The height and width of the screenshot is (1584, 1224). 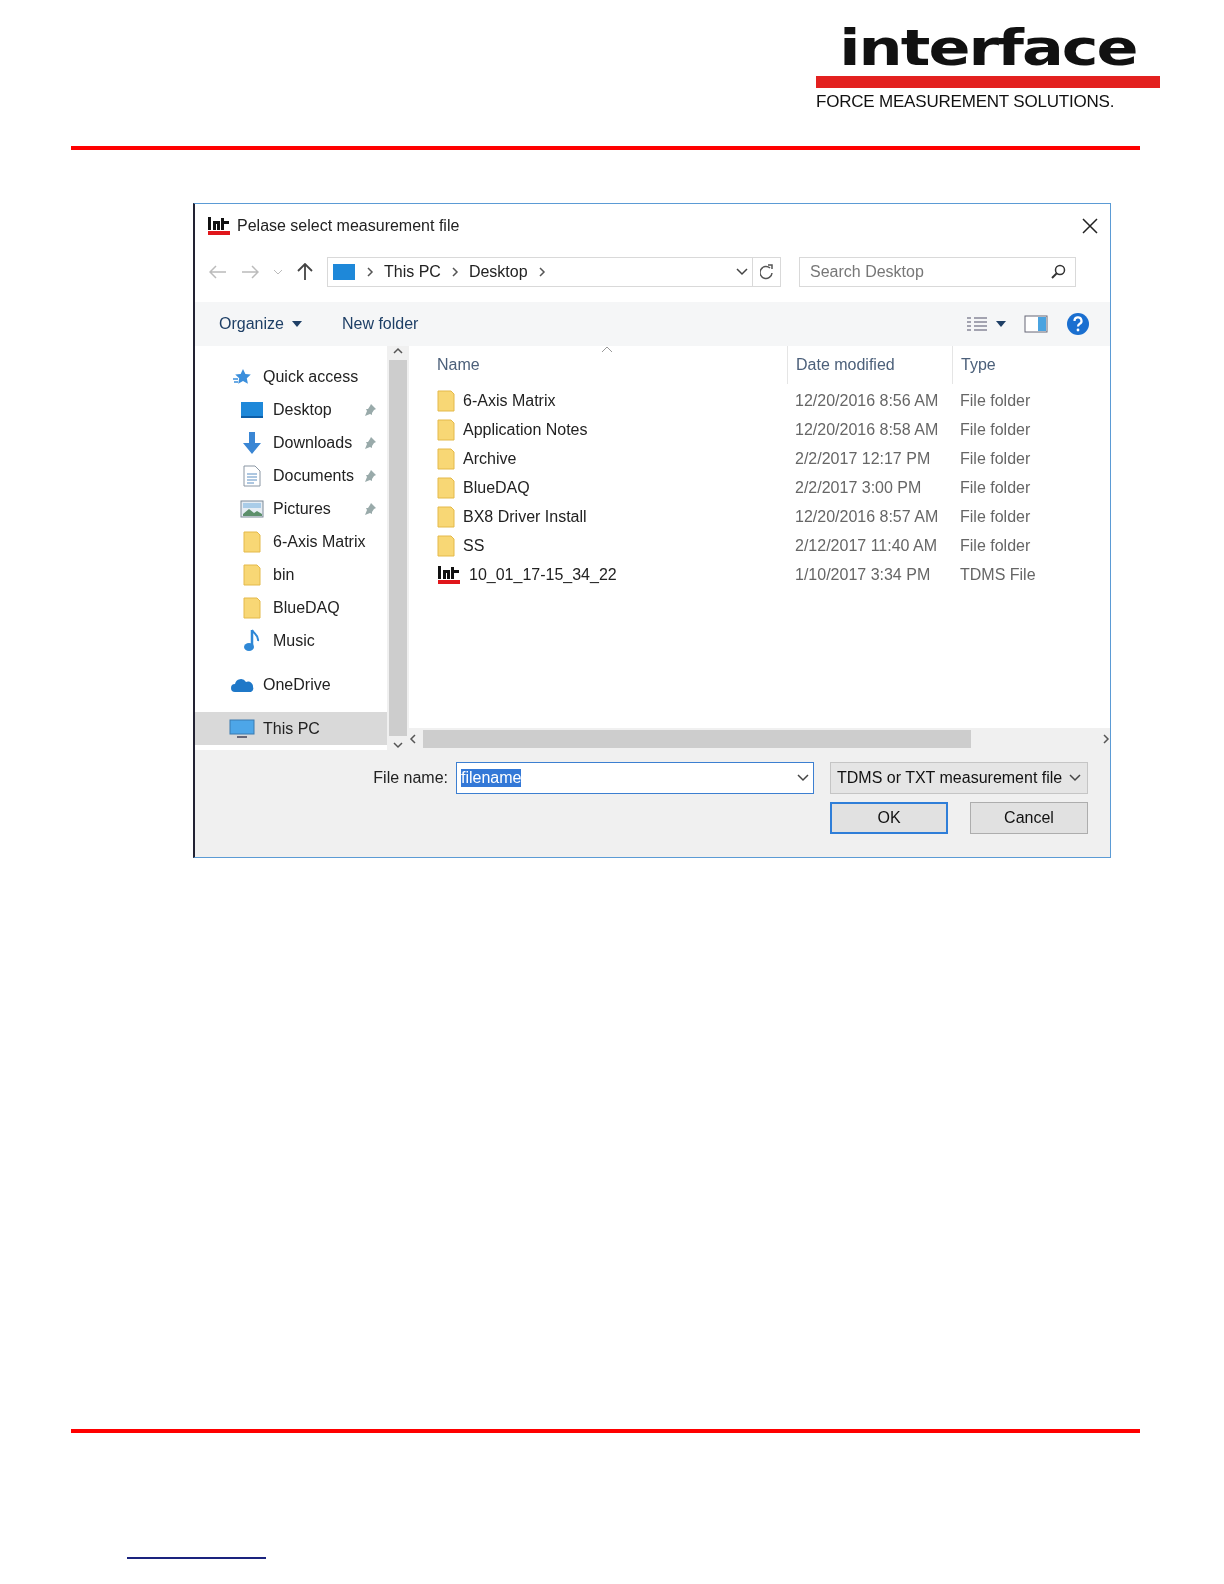 I want to click on preview-pane-icon, so click(x=1036, y=324).